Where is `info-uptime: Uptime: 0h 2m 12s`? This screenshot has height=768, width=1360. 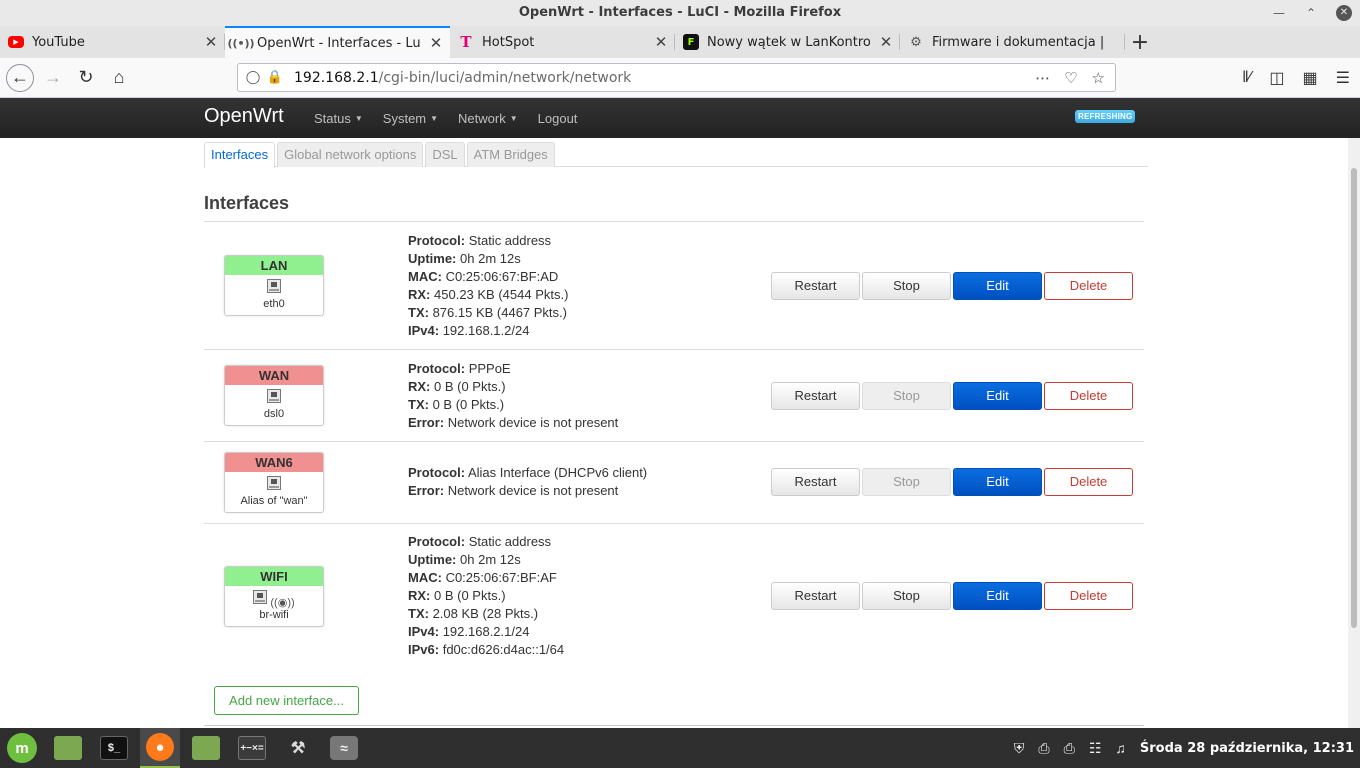
info-uptime: Uptime: 0h 2m 12s is located at coordinates (486, 560).